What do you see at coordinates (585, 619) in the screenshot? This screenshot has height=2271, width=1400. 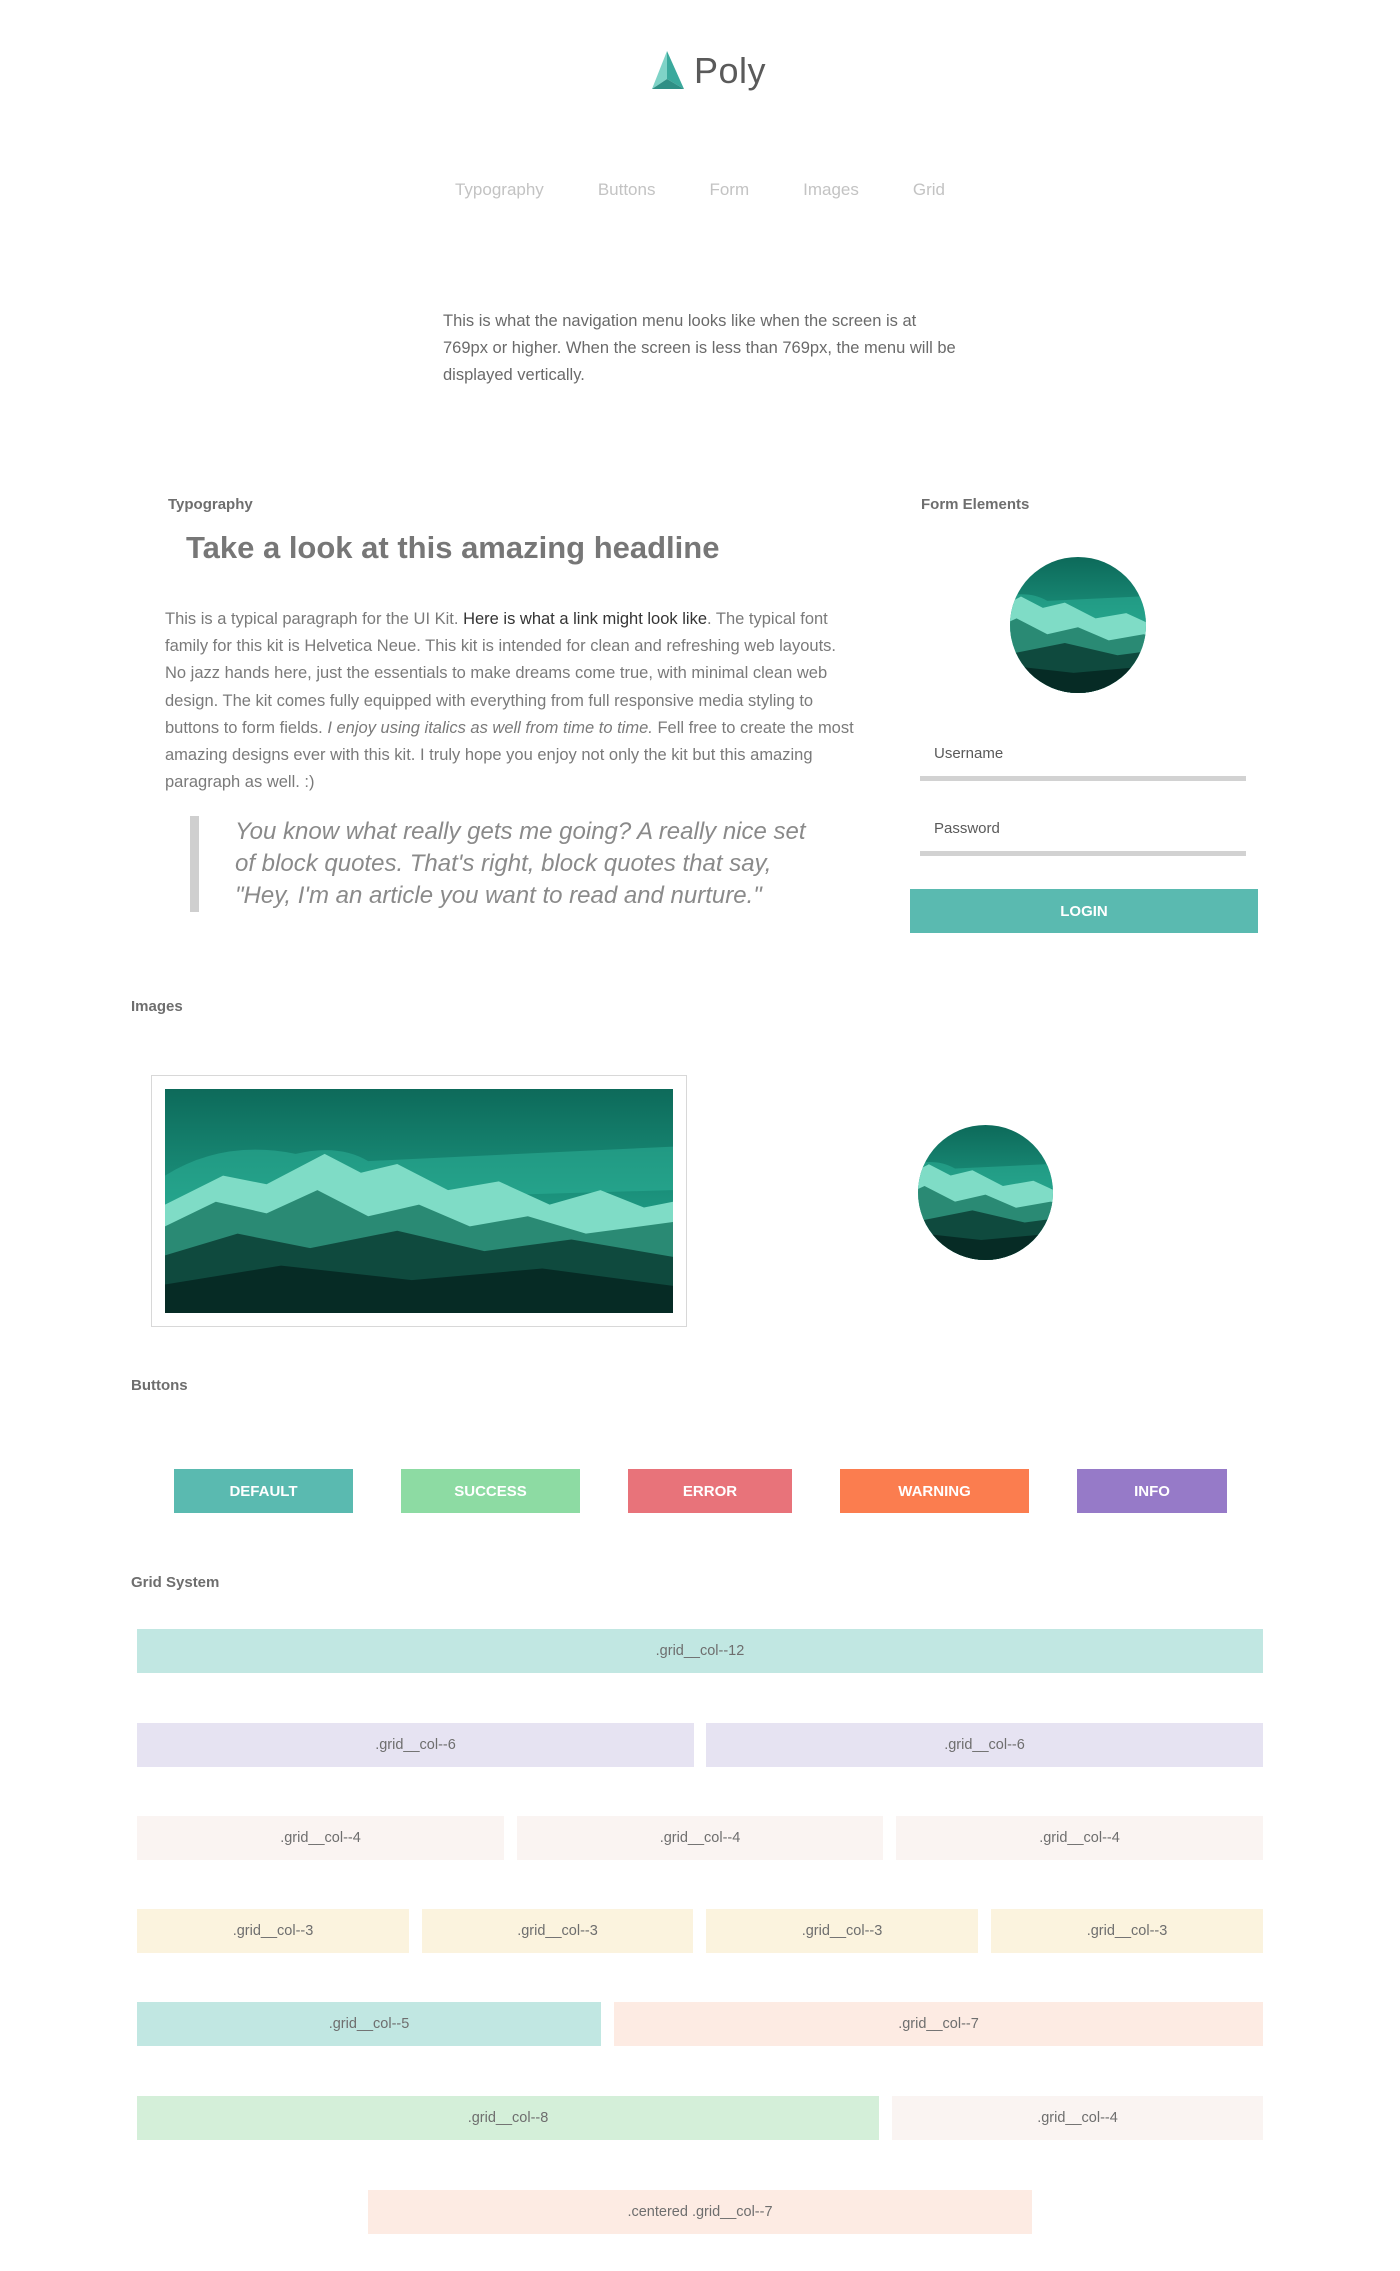 I see `sample-link: Here is what a link might look like` at bounding box center [585, 619].